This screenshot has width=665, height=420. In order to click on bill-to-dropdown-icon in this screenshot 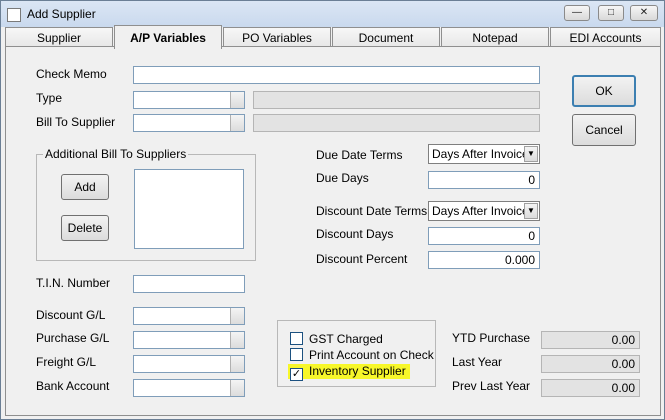, I will do `click(237, 123)`.